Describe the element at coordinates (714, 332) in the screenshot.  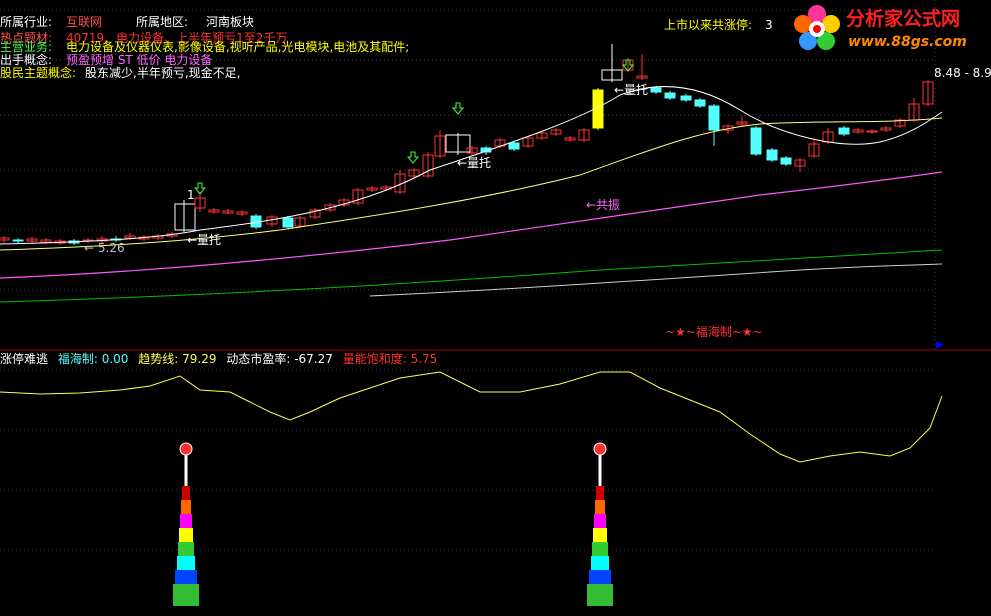
I see `author-tag: ~★~福海制~★~` at that location.